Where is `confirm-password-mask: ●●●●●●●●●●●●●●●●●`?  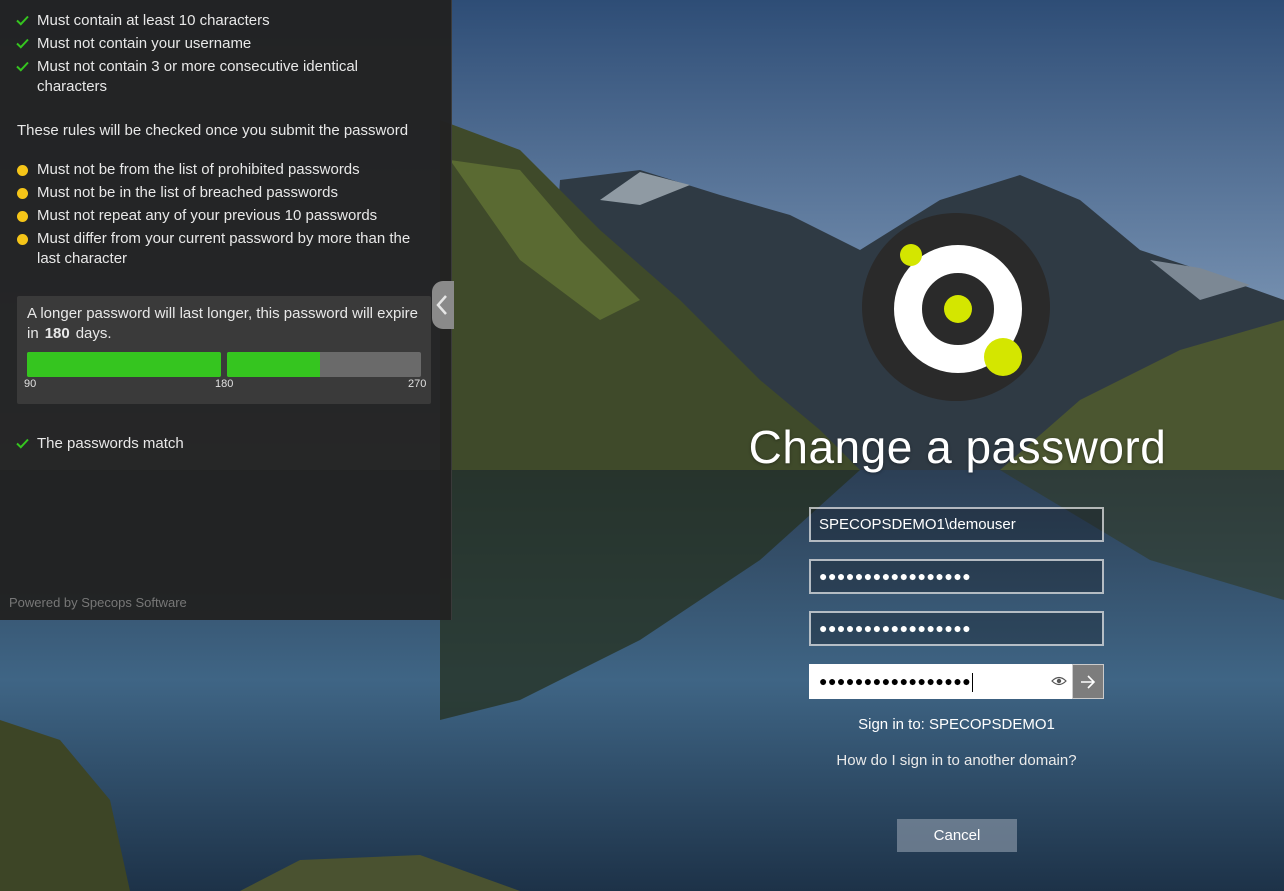 confirm-password-mask: ●●●●●●●●●●●●●●●●● is located at coordinates (895, 681).